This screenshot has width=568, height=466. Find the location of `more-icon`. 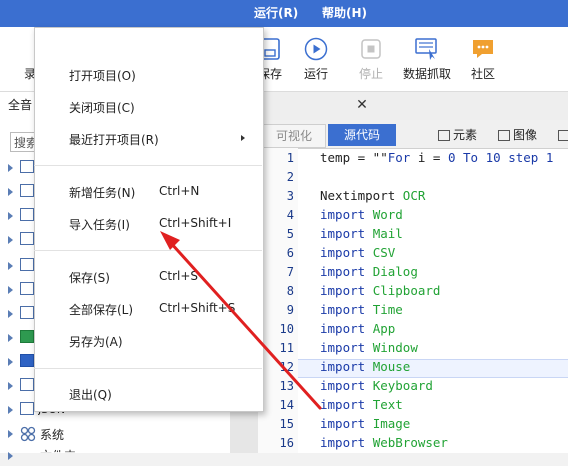

more-icon is located at coordinates (563, 135).